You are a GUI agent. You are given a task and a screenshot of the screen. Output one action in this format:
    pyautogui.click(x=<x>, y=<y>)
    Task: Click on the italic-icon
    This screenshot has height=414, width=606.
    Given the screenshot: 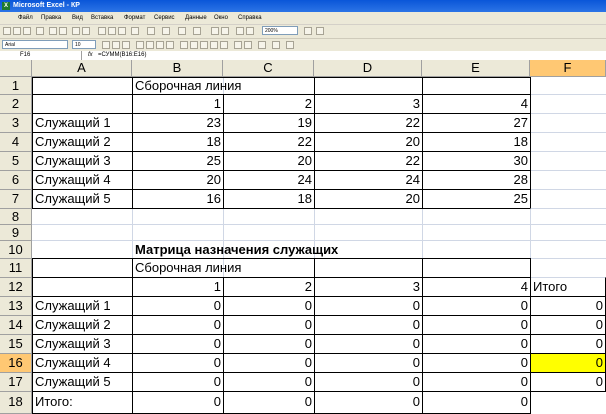 What is the action you would take?
    pyautogui.click(x=116, y=45)
    